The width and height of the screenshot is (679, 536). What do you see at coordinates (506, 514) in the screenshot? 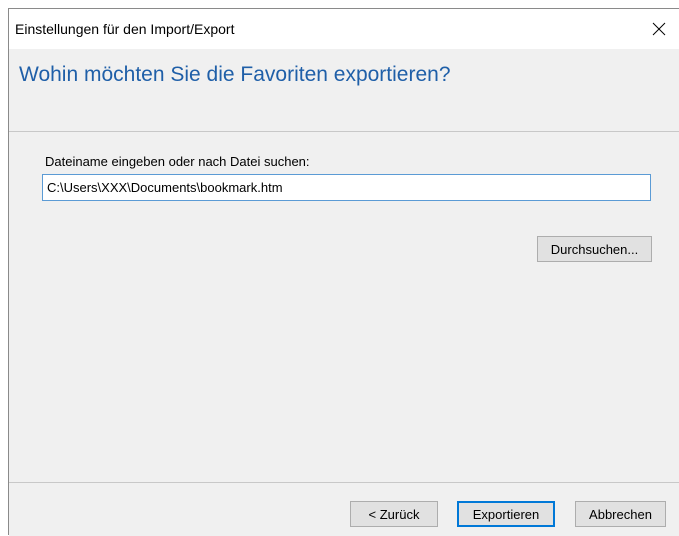
I see `export-button: Exportieren` at bounding box center [506, 514].